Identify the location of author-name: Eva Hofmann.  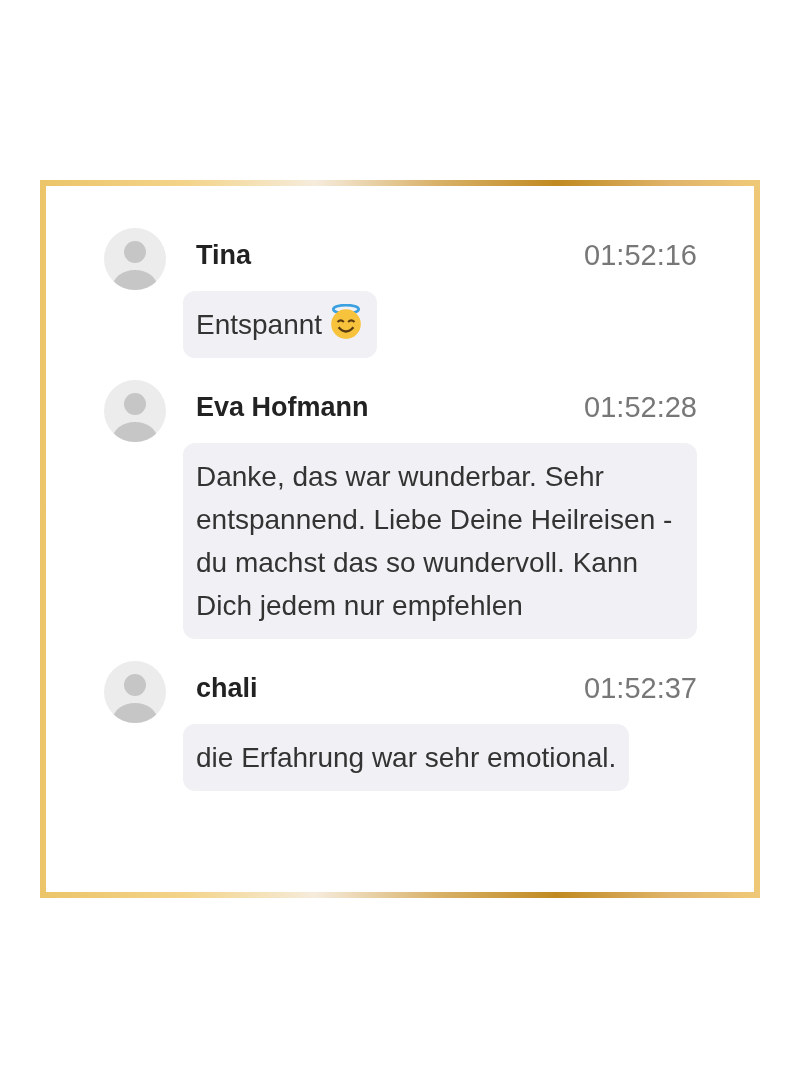
(282, 407).